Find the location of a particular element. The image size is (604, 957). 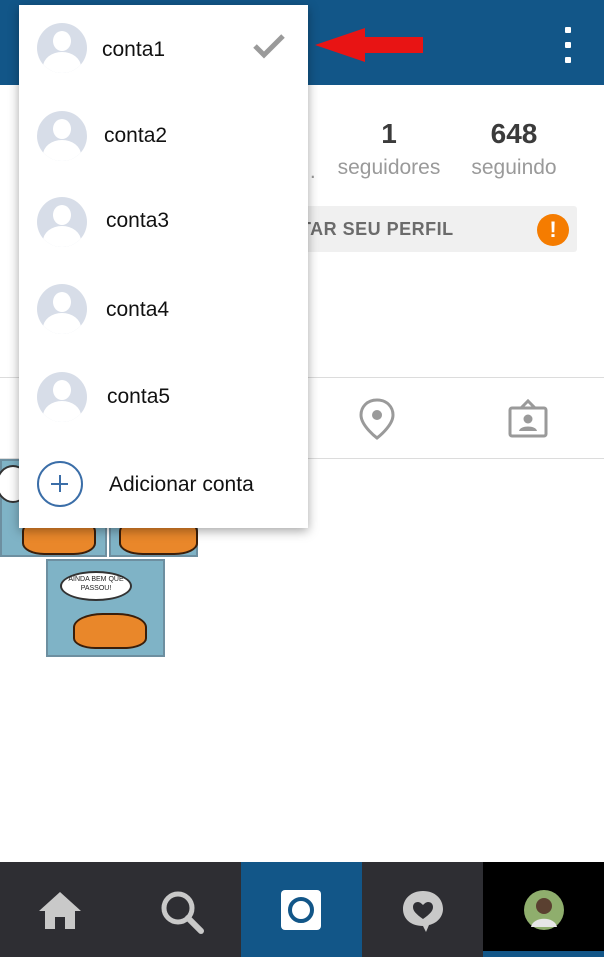

account-item-conta3: conta3 is located at coordinates (163, 222).